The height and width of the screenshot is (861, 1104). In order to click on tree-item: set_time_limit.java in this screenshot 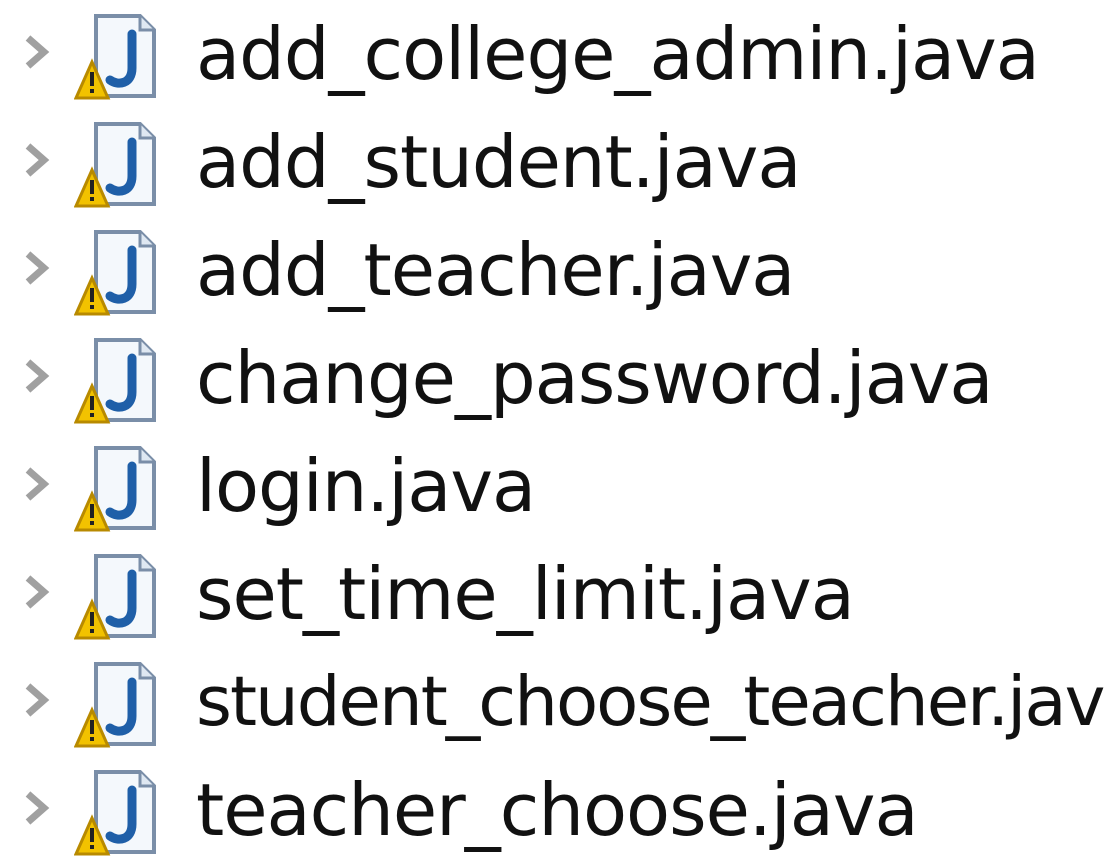, I will do `click(552, 594)`.